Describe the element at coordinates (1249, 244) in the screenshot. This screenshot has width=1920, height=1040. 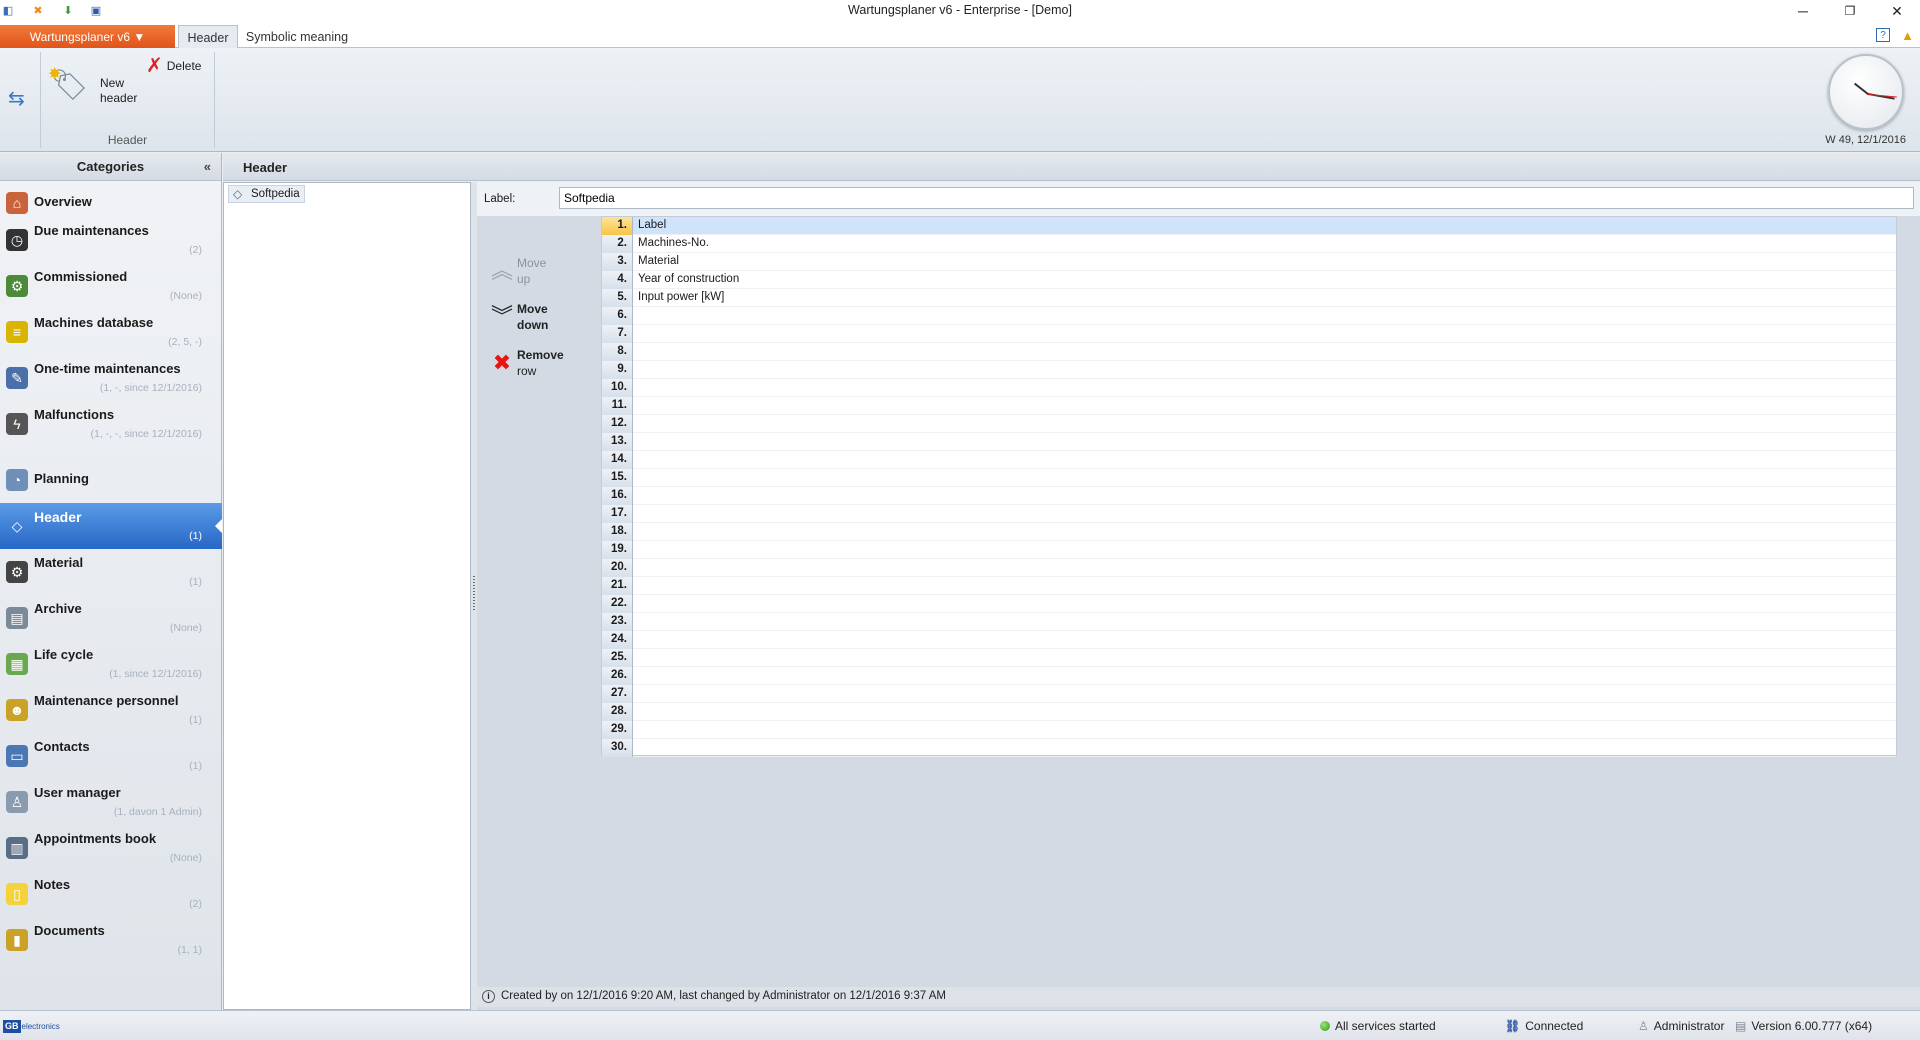
I see `table-row: 2. Machines-No.` at that location.